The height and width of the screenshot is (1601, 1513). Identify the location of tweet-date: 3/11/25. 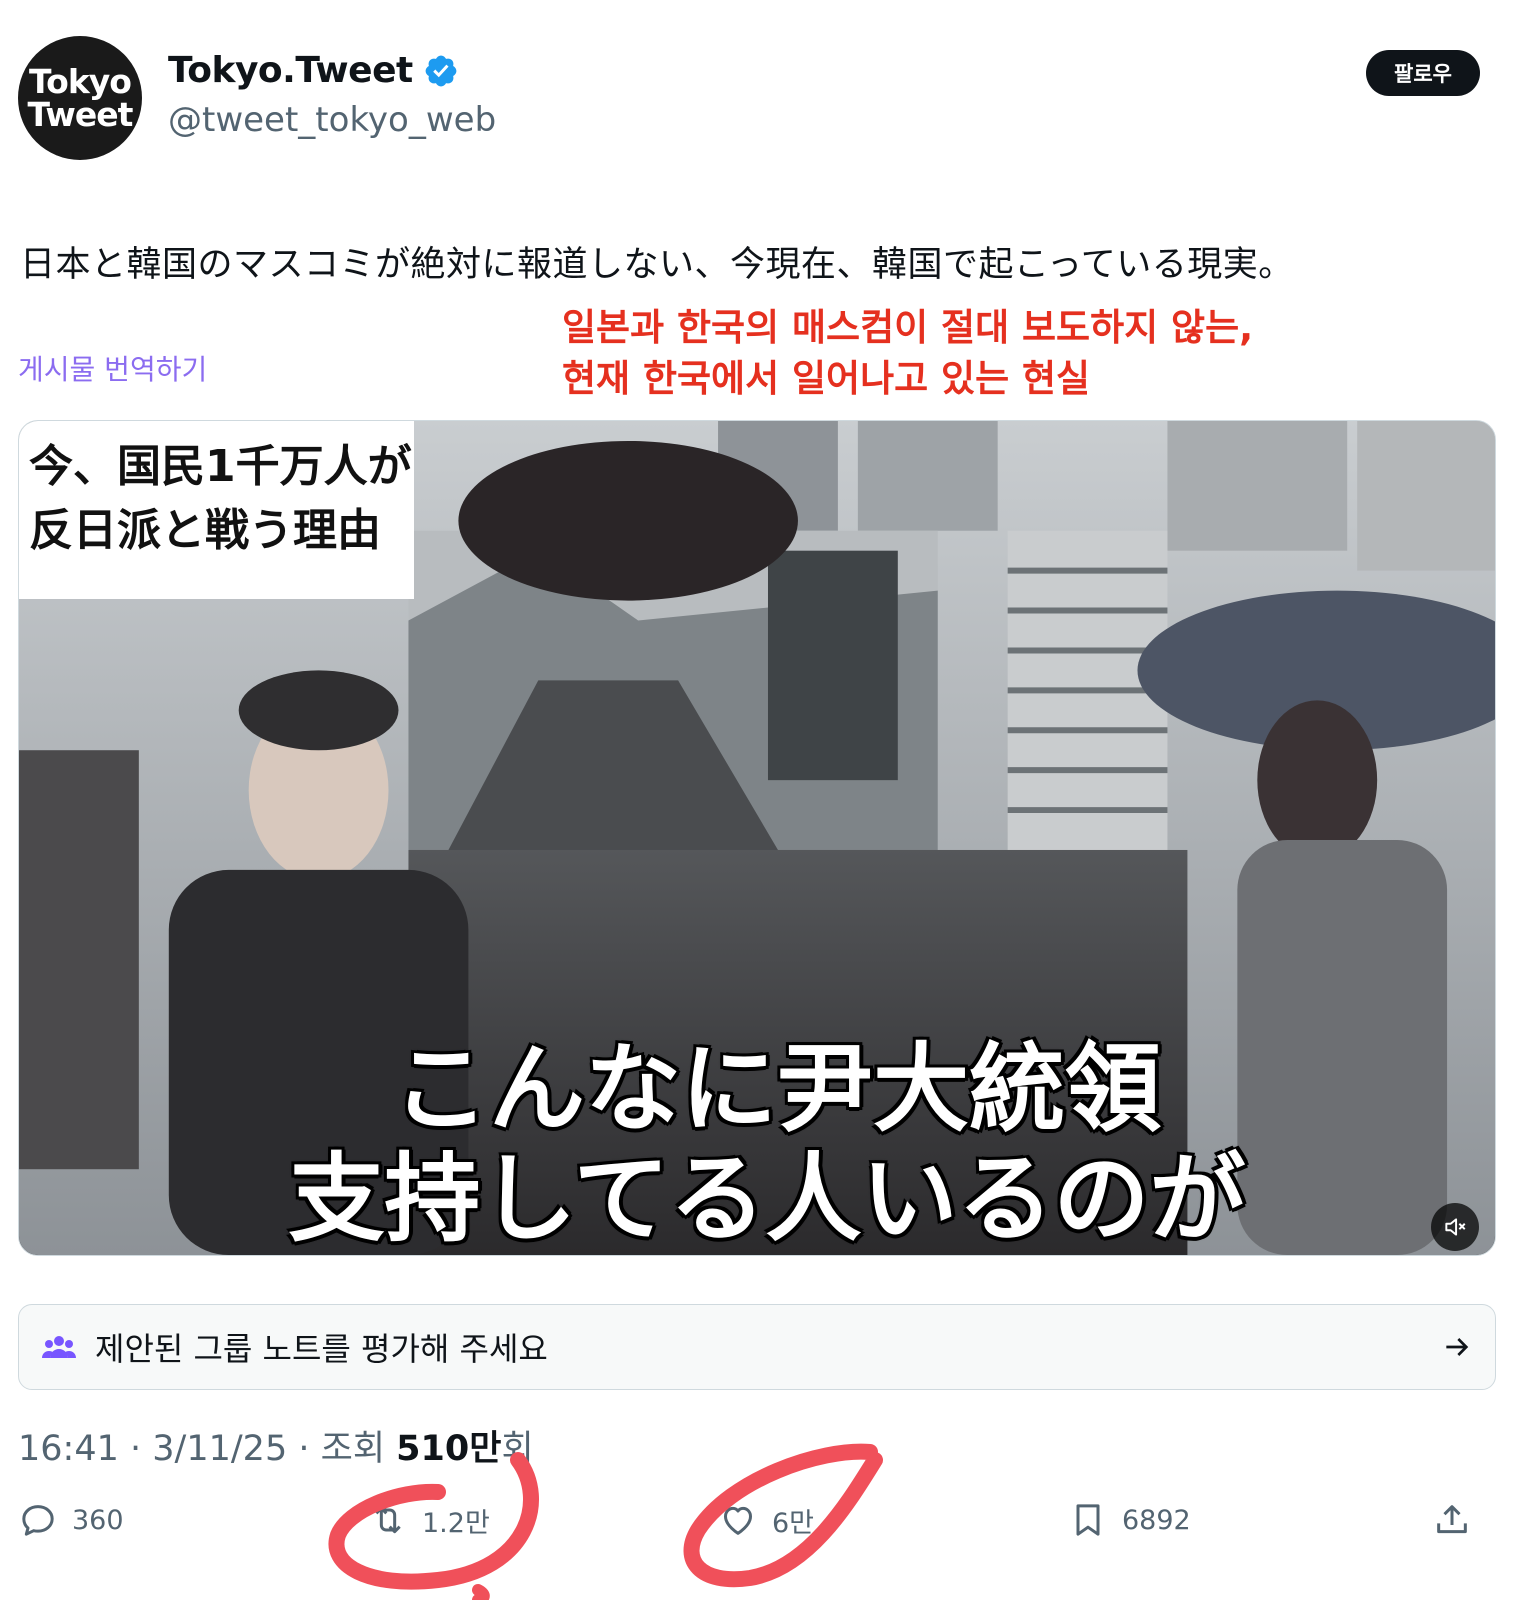
(219, 1449).